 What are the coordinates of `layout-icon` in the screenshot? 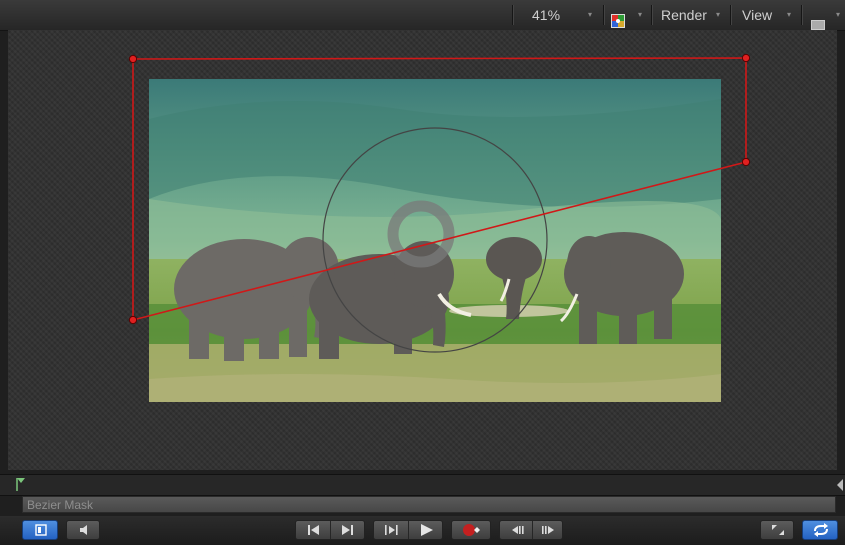 It's located at (818, 20).